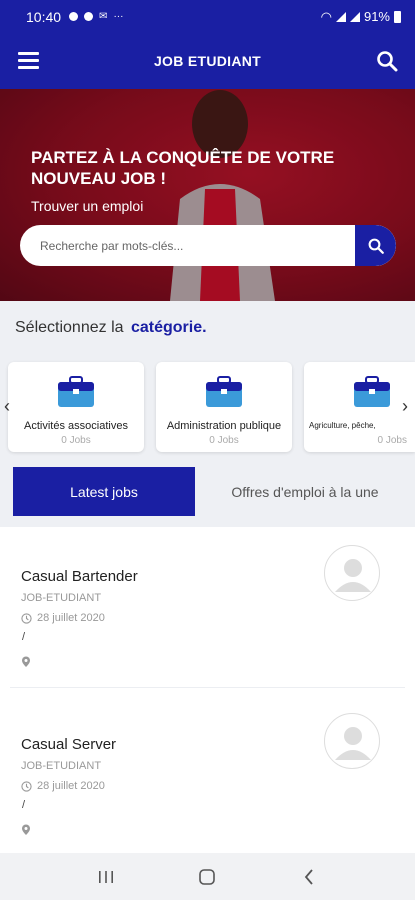 This screenshot has width=415, height=900. Describe the element at coordinates (224, 426) in the screenshot. I see `category-label: Administration publique` at that location.